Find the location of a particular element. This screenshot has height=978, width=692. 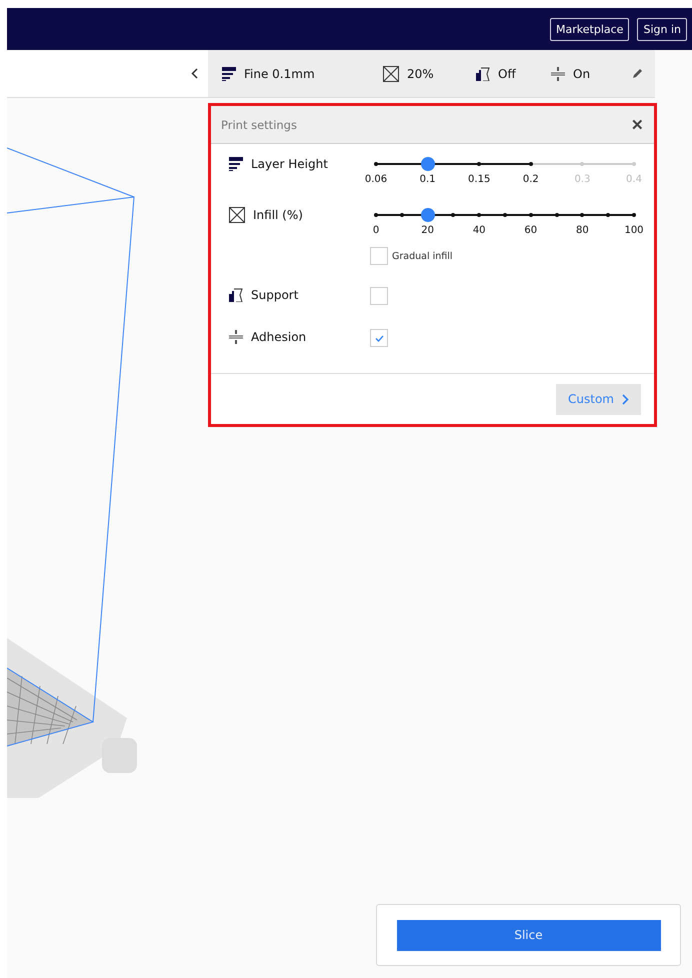

tick-label: 100 is located at coordinates (634, 230).